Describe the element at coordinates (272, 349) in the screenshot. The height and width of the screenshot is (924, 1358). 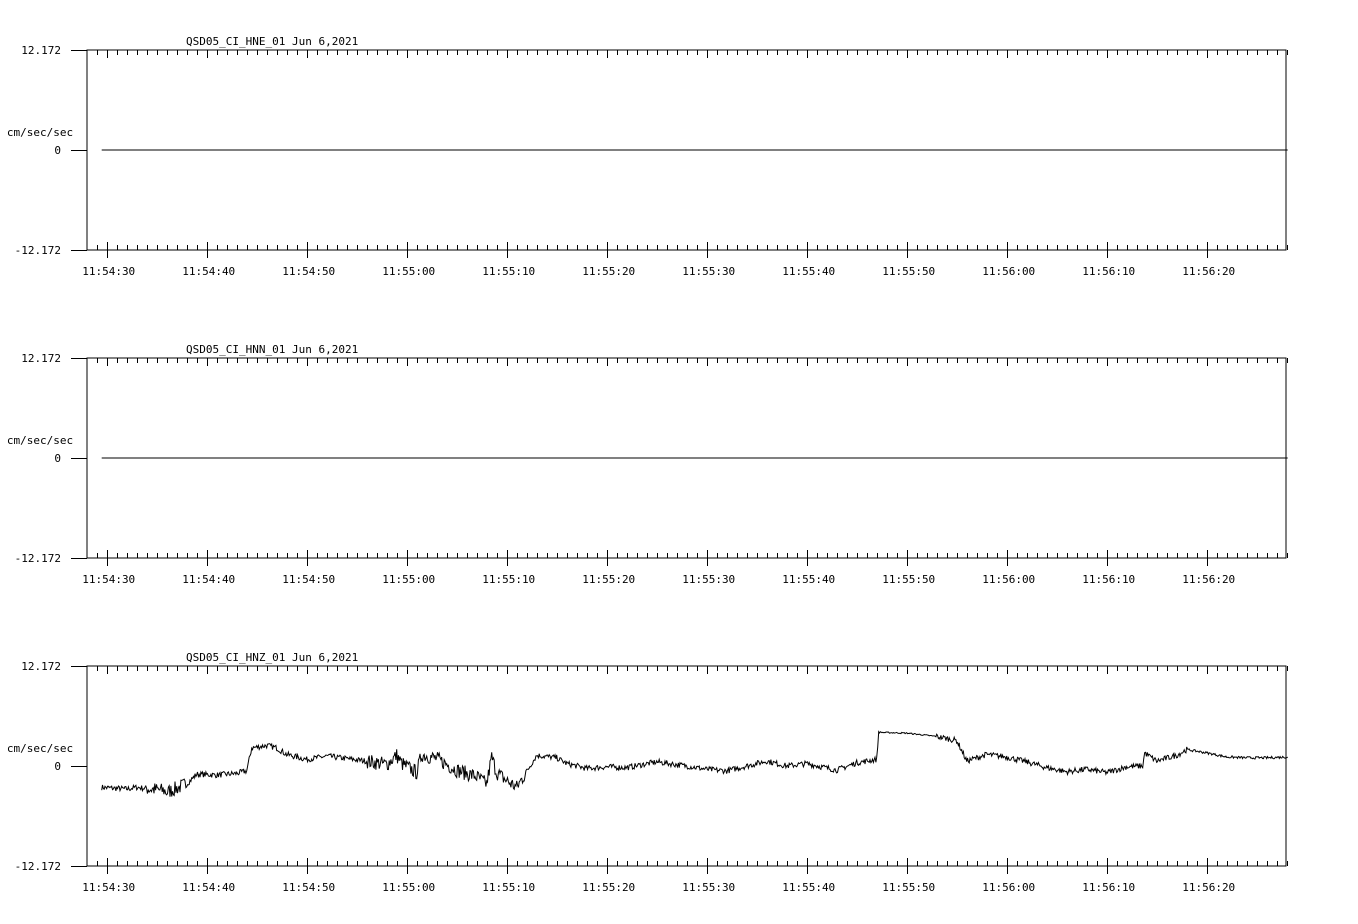
I see `panel-title: QSD05_CI_HNN_01 Jun 6,2021` at that location.